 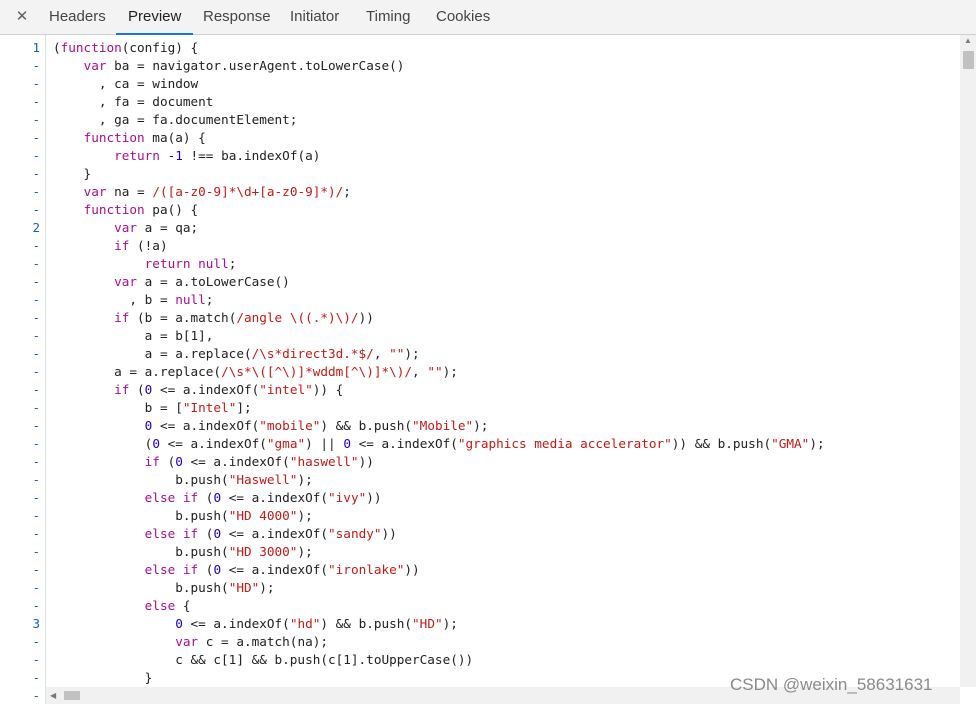 What do you see at coordinates (77, 17) in the screenshot?
I see `tab-headers: Headers` at bounding box center [77, 17].